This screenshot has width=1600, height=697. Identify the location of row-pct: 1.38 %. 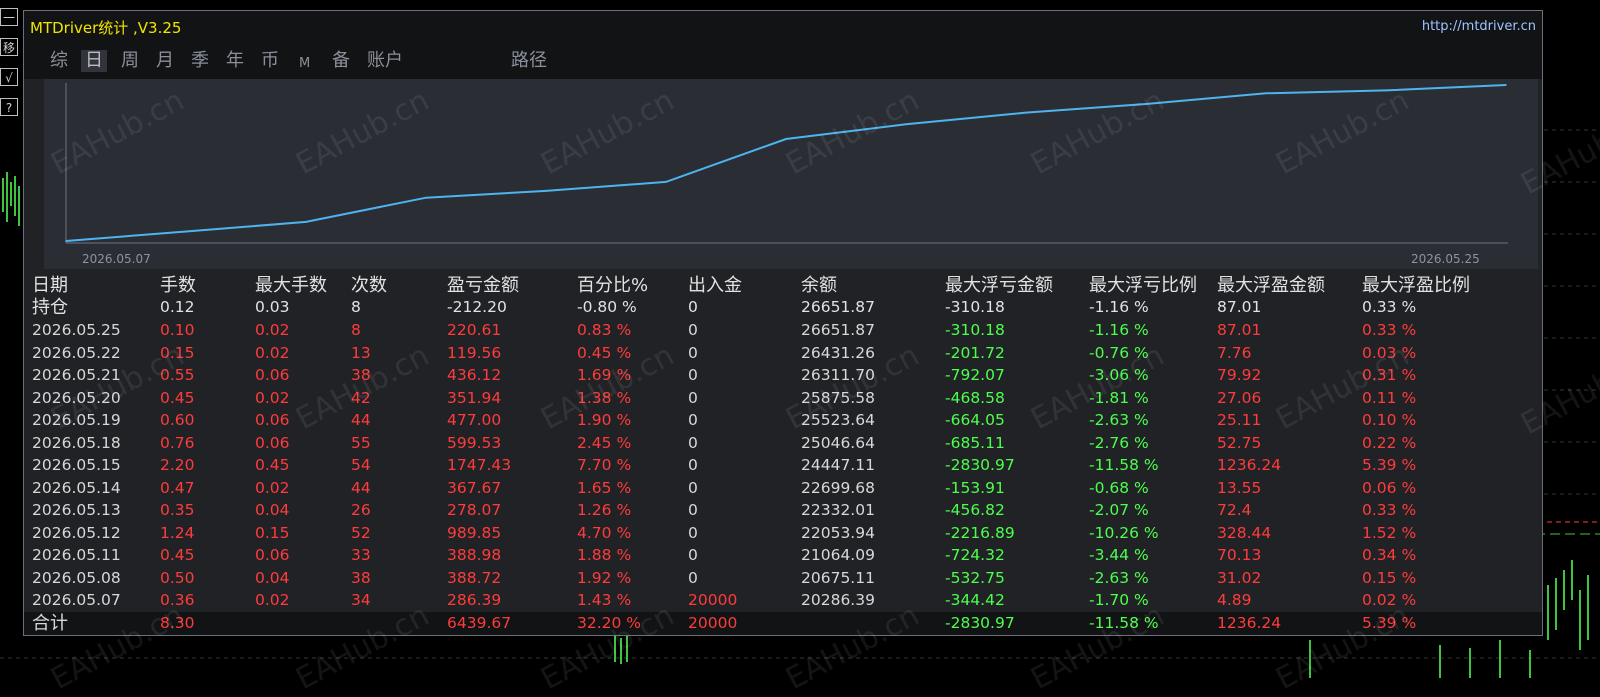
(604, 397).